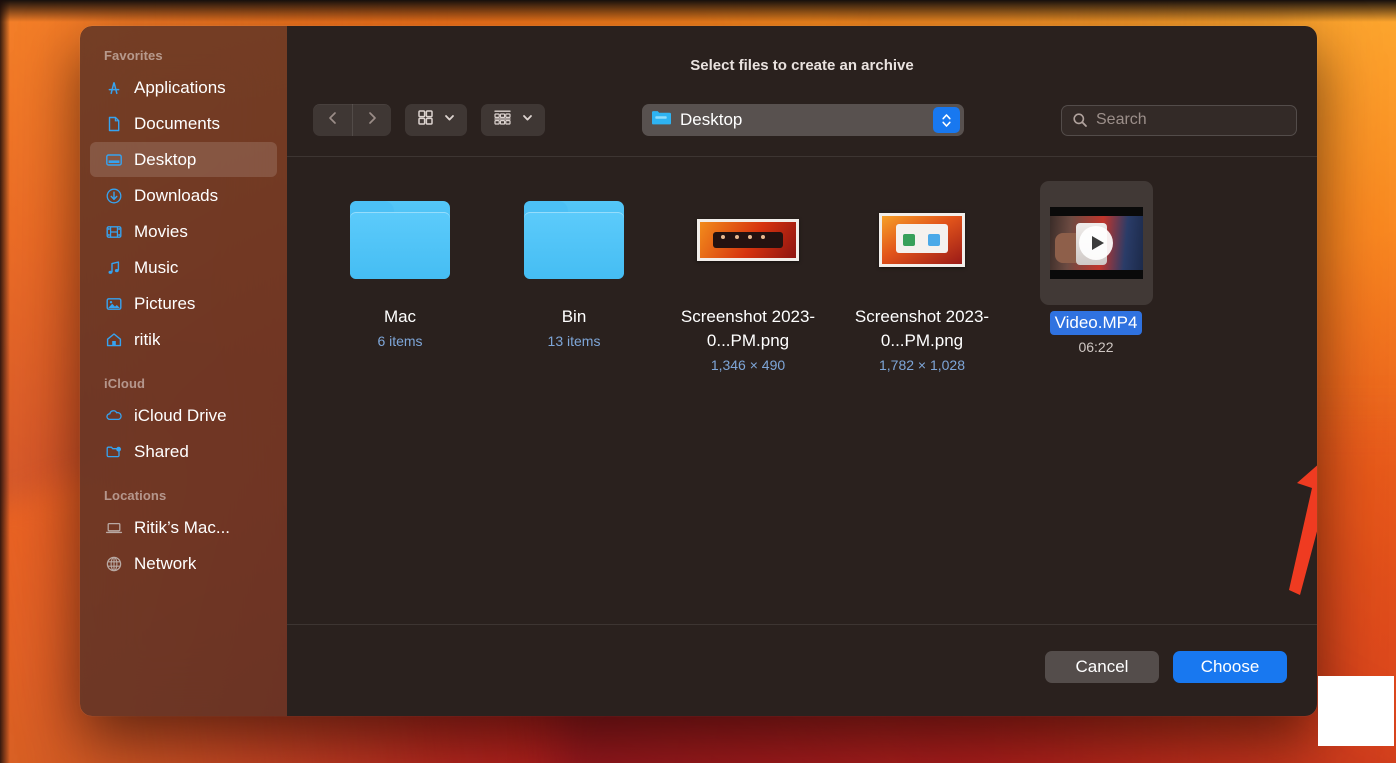 The height and width of the screenshot is (763, 1396). What do you see at coordinates (165, 303) in the screenshot?
I see `sidebar-item-label: Pictures` at bounding box center [165, 303].